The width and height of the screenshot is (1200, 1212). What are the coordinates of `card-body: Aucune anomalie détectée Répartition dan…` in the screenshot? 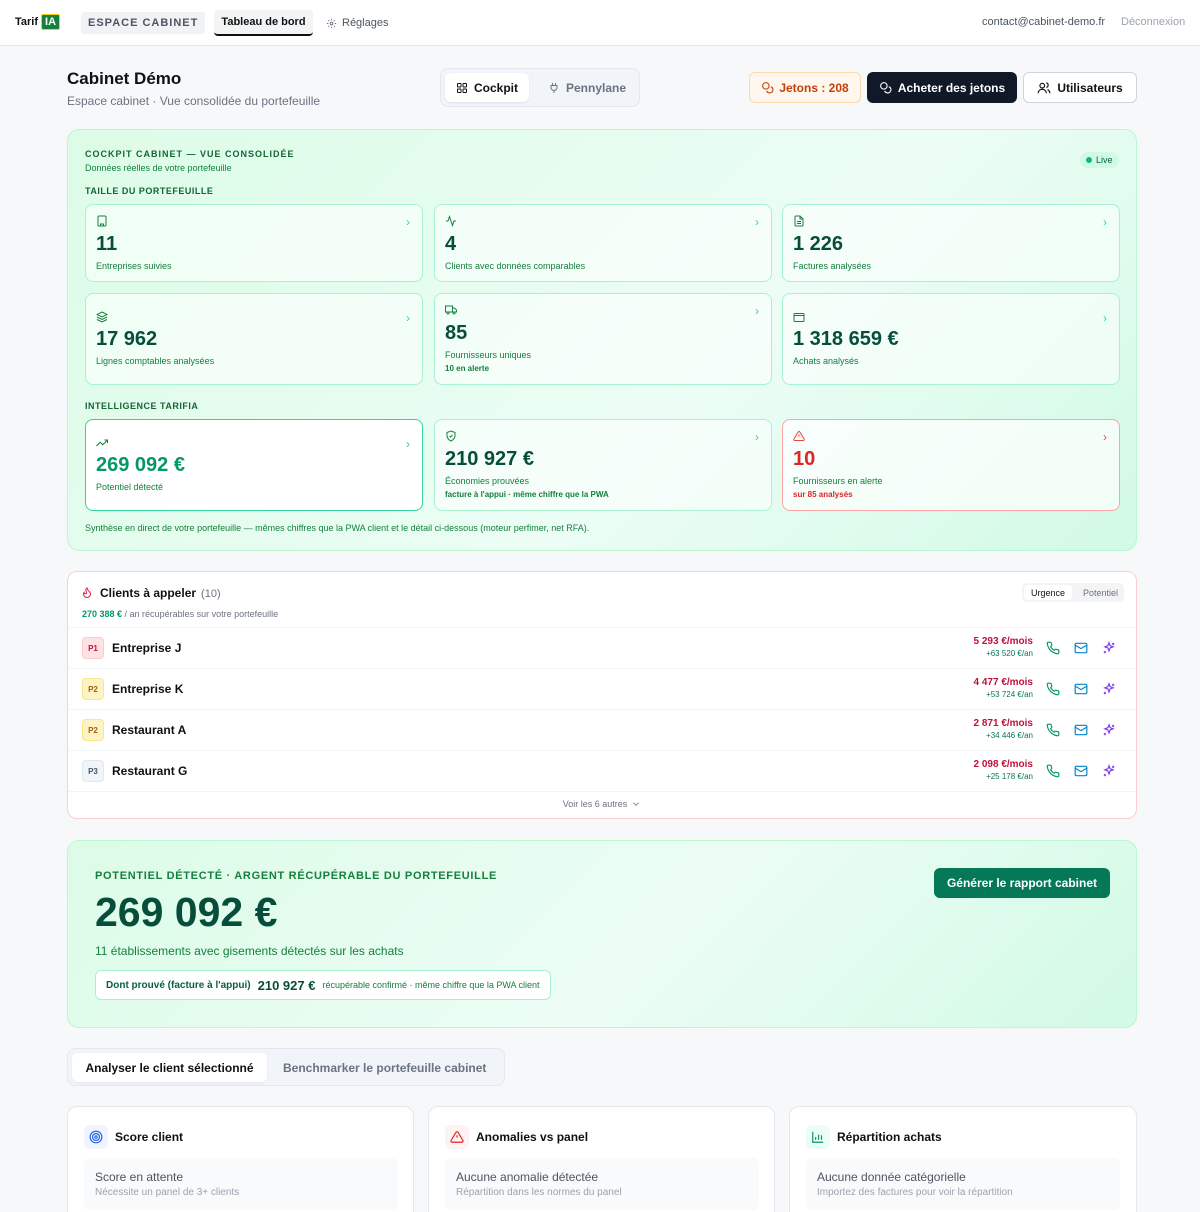 It's located at (602, 1184).